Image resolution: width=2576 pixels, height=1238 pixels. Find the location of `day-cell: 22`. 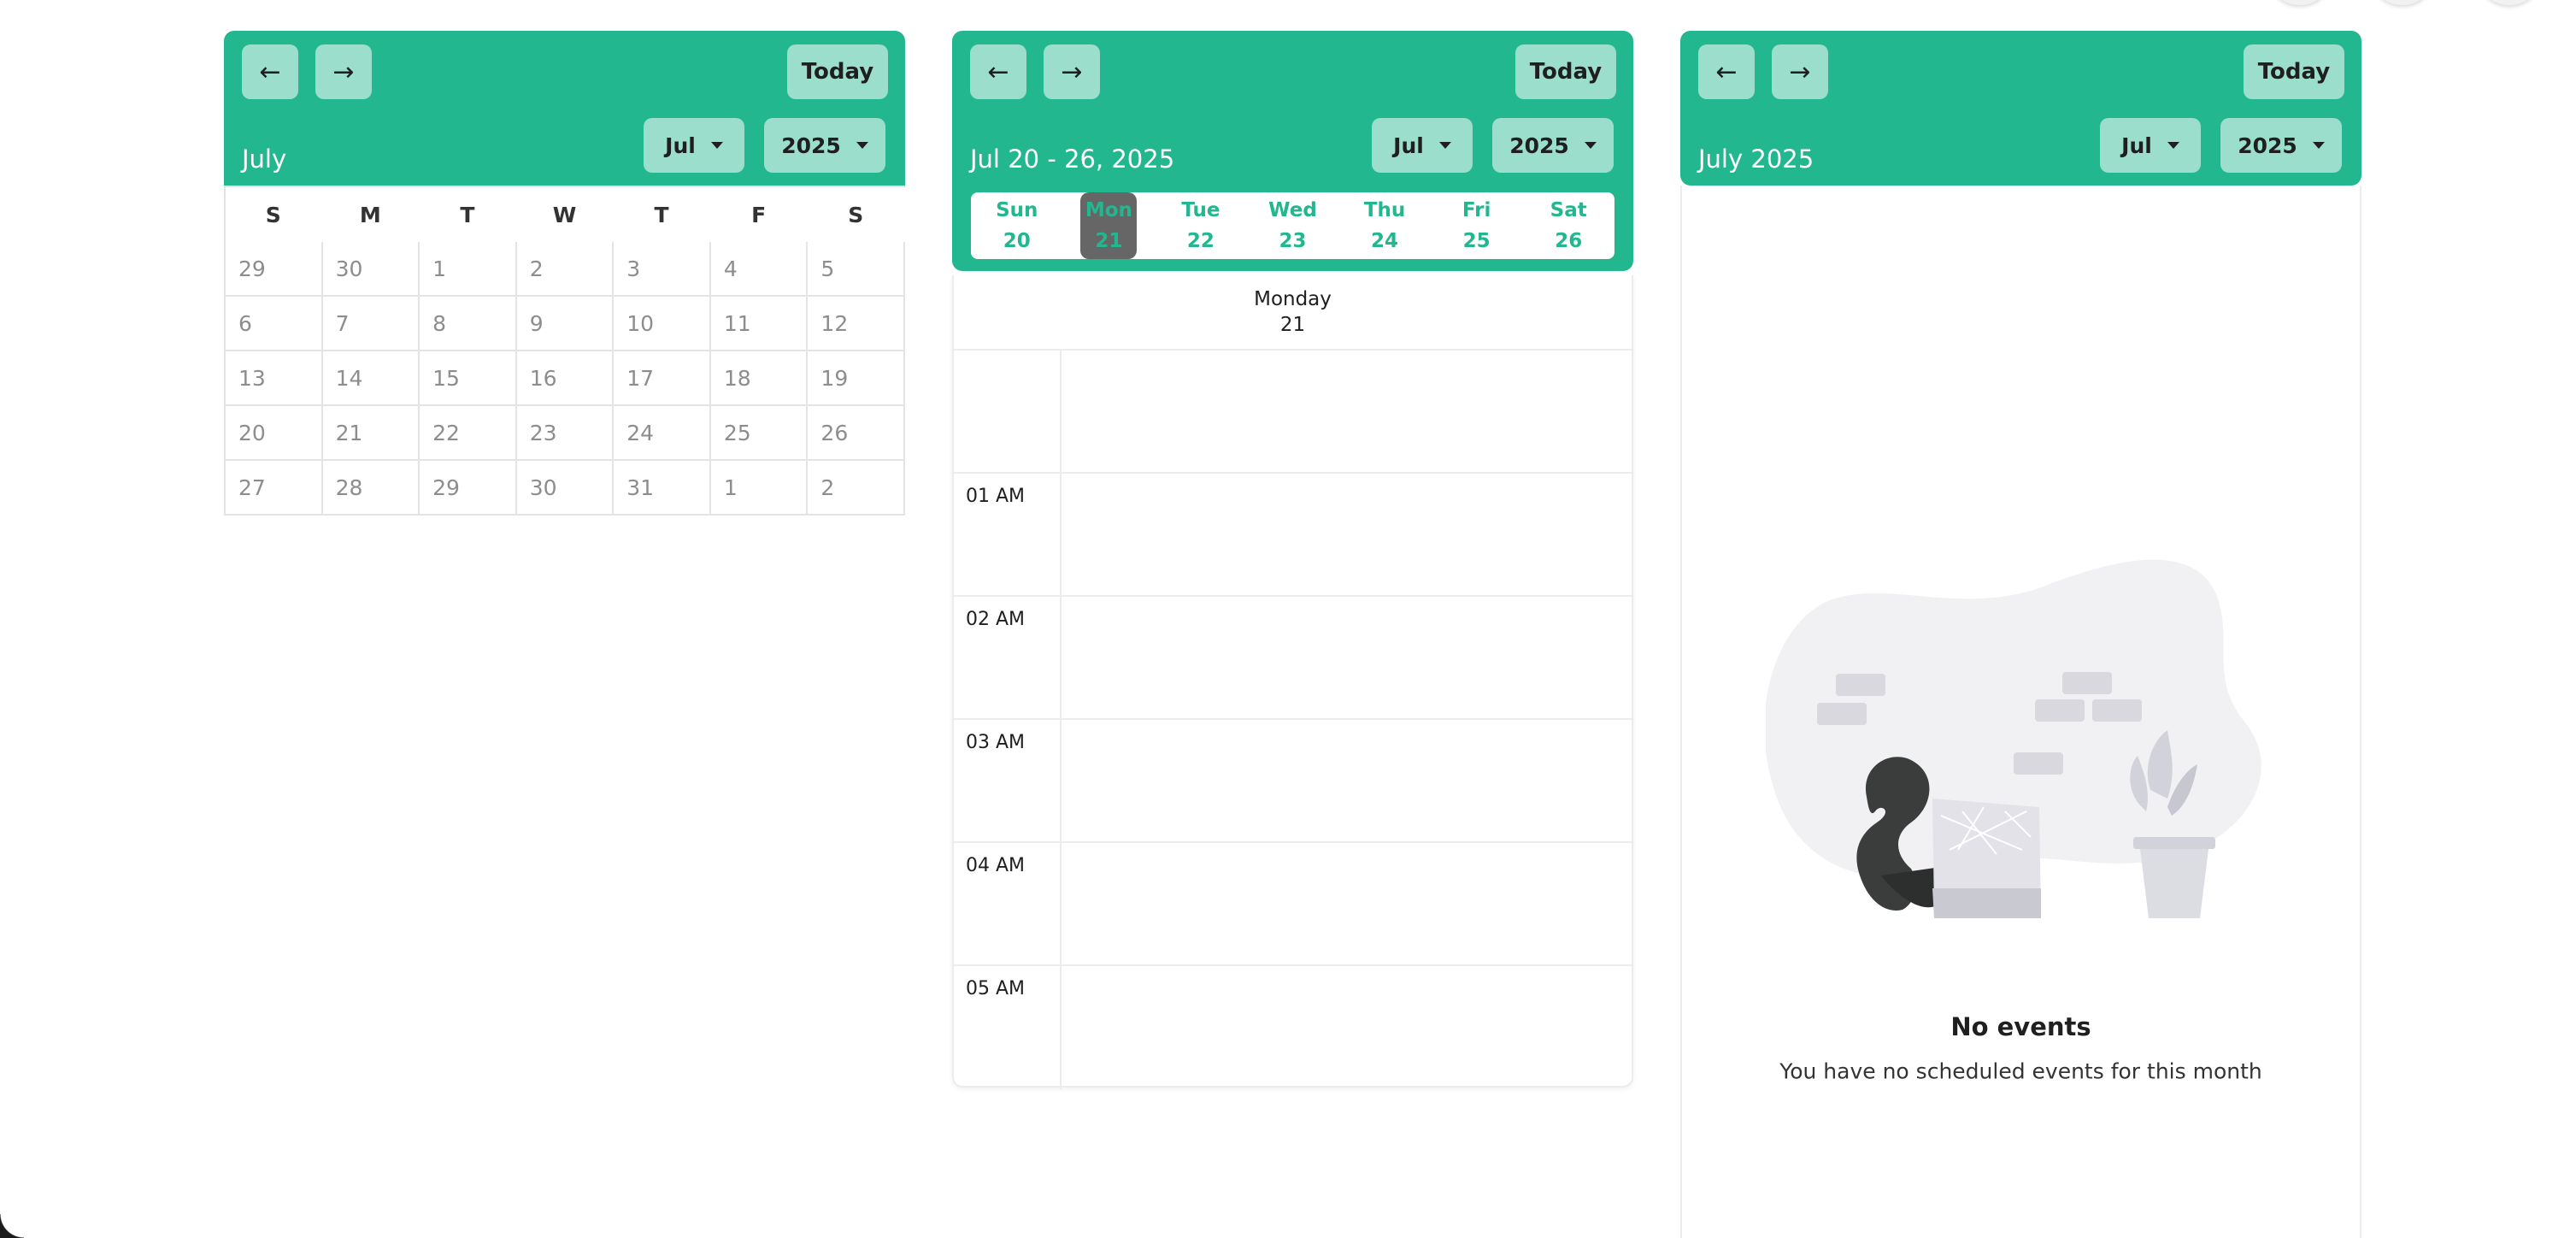

day-cell: 22 is located at coordinates (468, 433).